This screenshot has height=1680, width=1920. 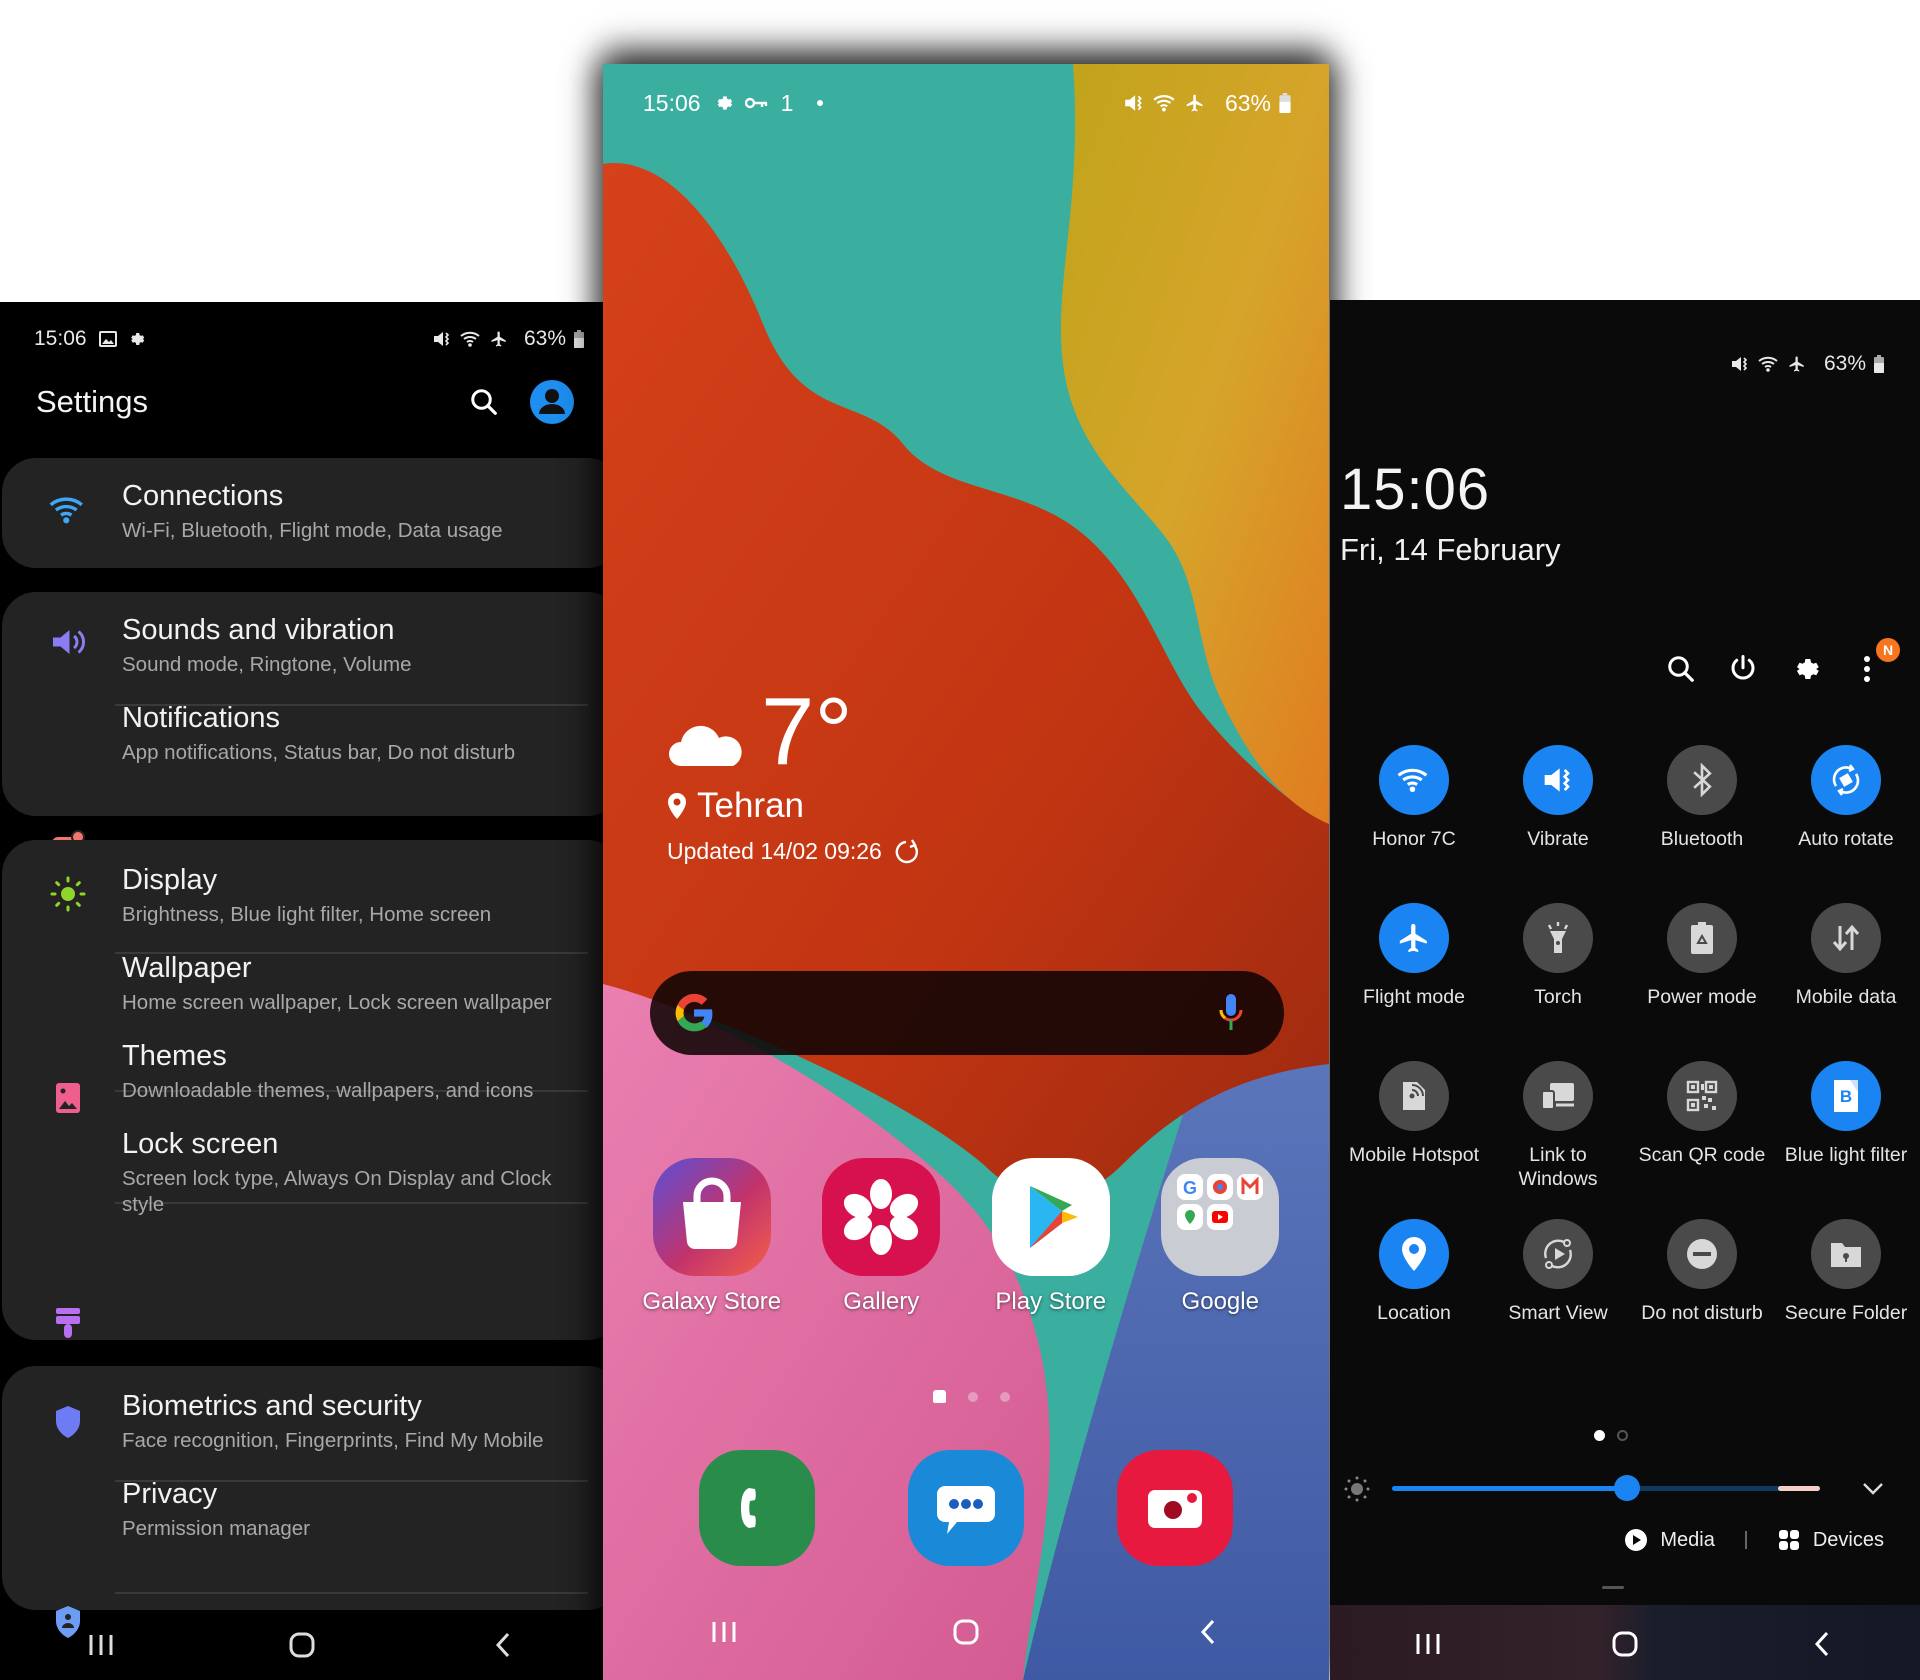 I want to click on quick-tile-honor-7c: Honor 7C, so click(x=1414, y=810).